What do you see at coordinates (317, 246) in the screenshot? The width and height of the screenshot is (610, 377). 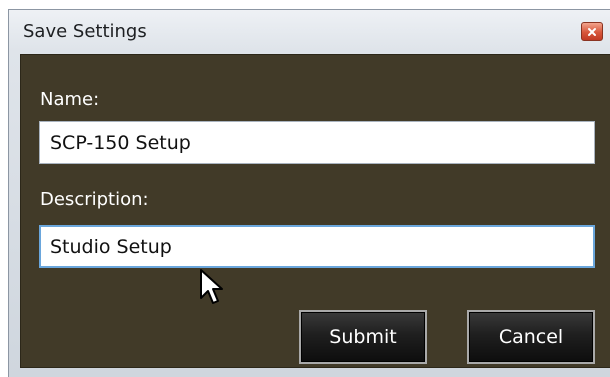 I see `description-field` at bounding box center [317, 246].